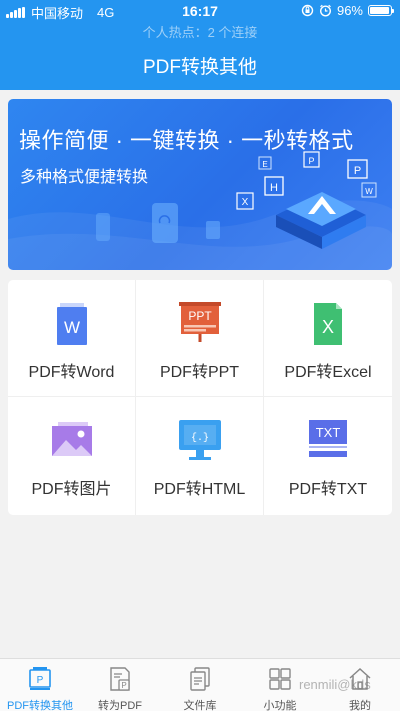 The image size is (400, 711). Describe the element at coordinates (199, 67) in the screenshot. I see `page-title: PDF转换其他` at that location.